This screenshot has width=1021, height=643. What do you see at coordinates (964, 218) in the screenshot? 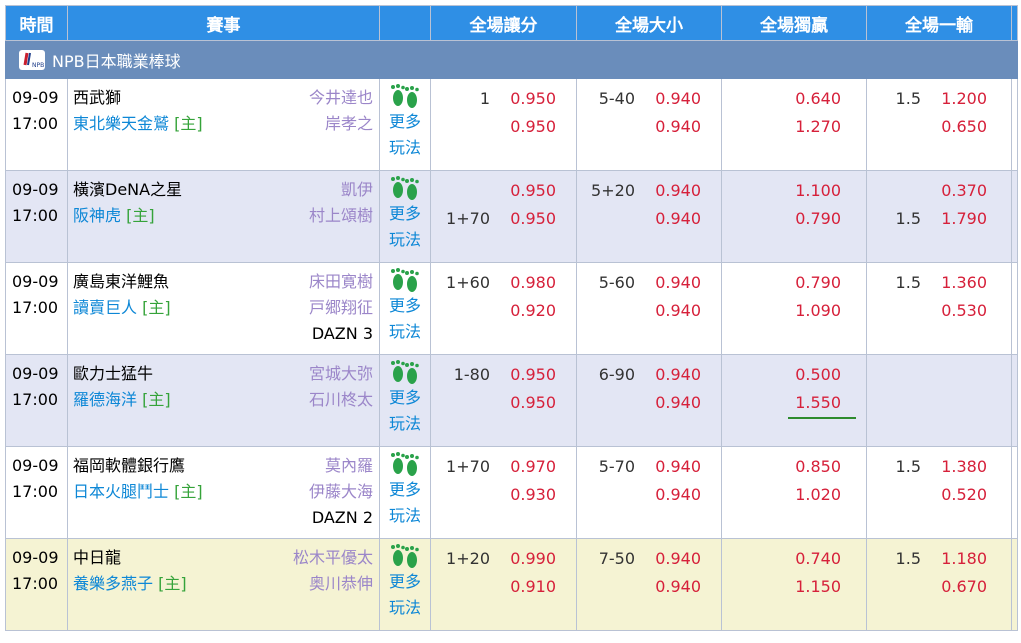
I see `onefive-cell-odds2: 1.790` at bounding box center [964, 218].